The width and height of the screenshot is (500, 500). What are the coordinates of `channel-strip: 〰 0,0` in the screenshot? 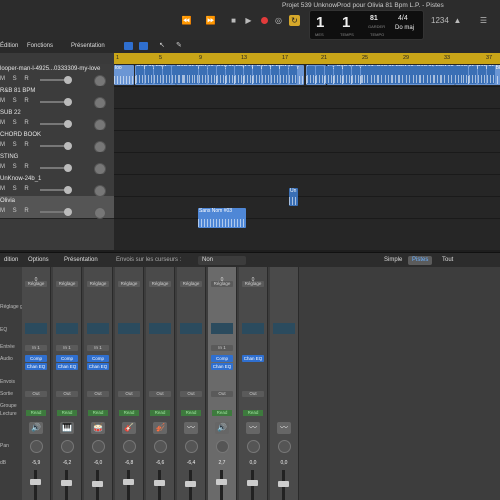 It's located at (284, 383).